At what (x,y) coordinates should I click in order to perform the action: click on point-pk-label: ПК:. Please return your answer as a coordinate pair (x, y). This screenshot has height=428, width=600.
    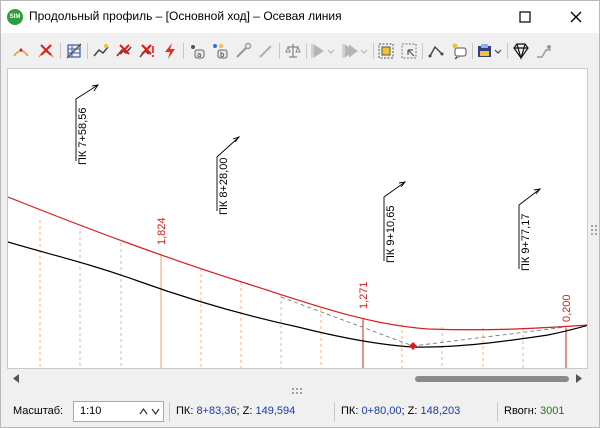
    Looking at the image, I should click on (350, 411).